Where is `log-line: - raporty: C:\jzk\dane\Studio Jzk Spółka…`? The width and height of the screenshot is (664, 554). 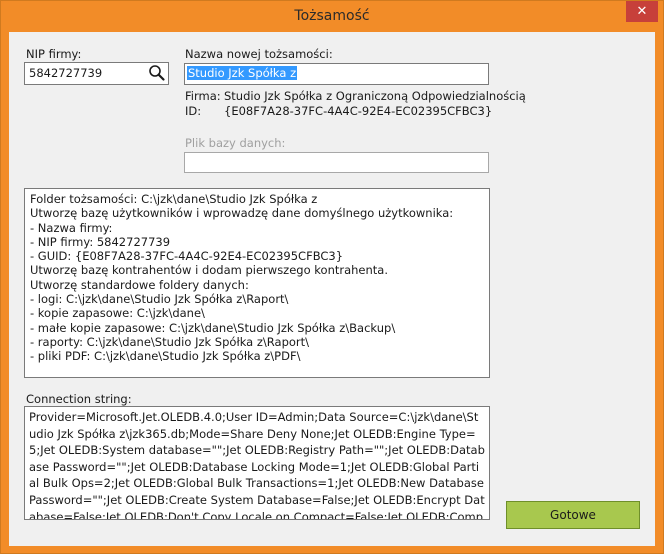
log-line: - raporty: C:\jzk\dane\Studio Jzk Spółka… is located at coordinates (170, 341).